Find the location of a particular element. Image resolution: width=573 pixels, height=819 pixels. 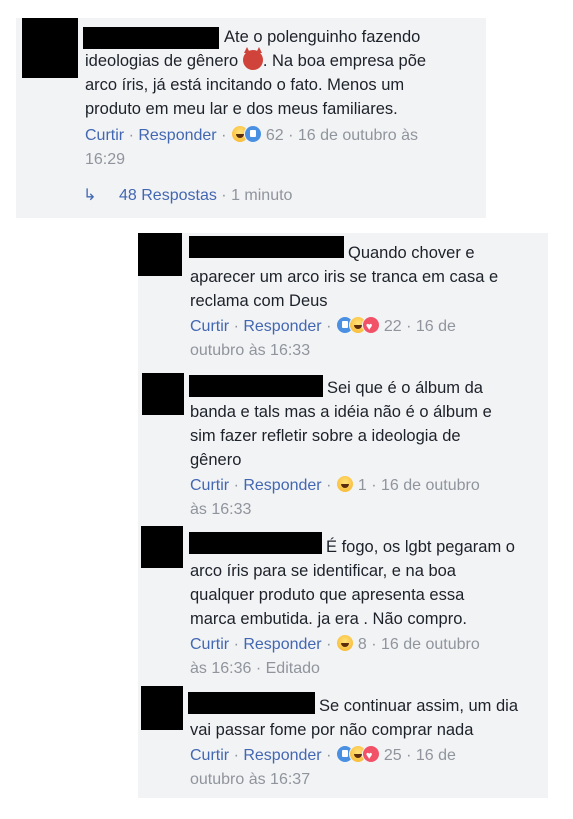

reaction-count: 1 is located at coordinates (362, 485).